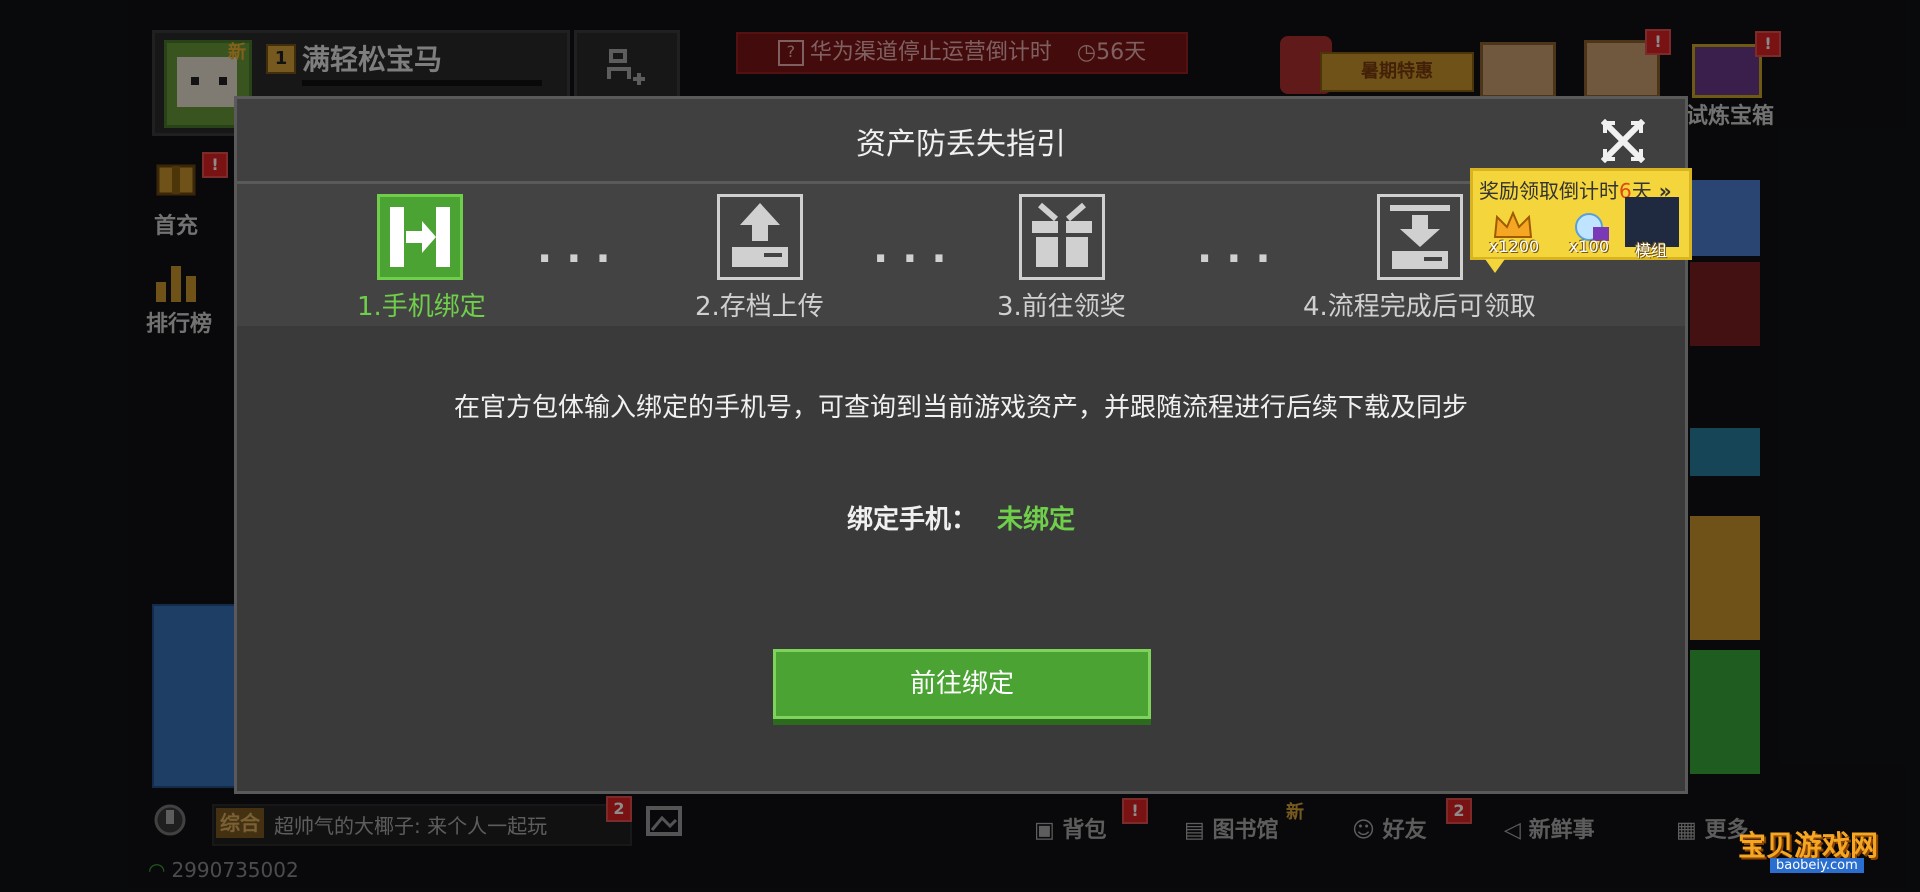 This screenshot has height=892, width=1920. What do you see at coordinates (930, 52) in the screenshot?
I see `notice-text: 华为渠道停止运营倒计时` at bounding box center [930, 52].